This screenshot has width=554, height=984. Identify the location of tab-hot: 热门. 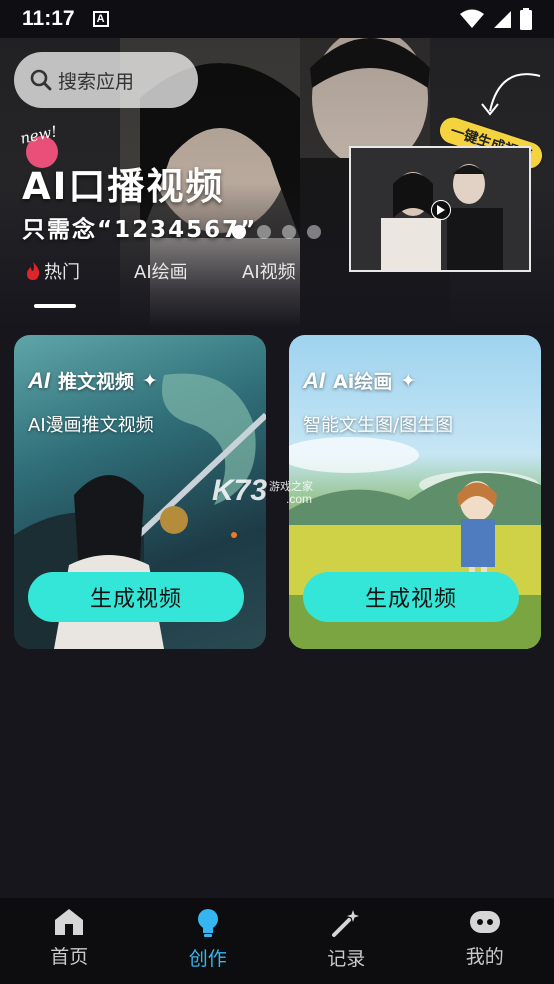
(53, 271).